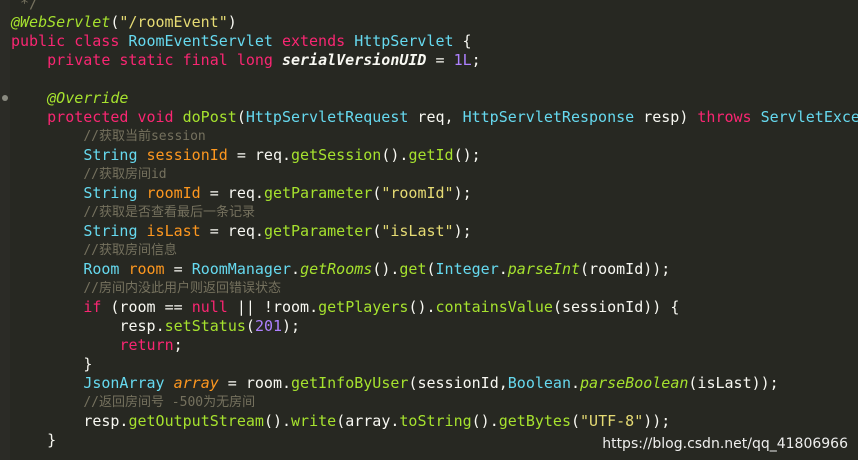 The height and width of the screenshot is (460, 858). What do you see at coordinates (625, 269) in the screenshot?
I see `code-token: (roomId));` at bounding box center [625, 269].